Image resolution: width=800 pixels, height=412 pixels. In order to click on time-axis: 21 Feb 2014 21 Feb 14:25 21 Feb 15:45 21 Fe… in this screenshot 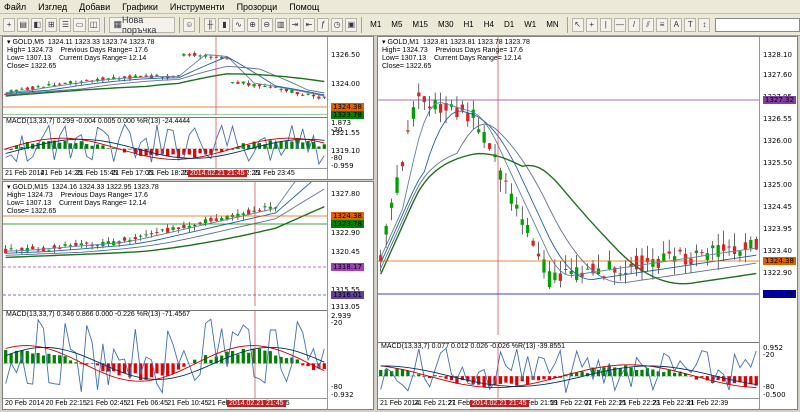, I will do `click(165, 173)`.